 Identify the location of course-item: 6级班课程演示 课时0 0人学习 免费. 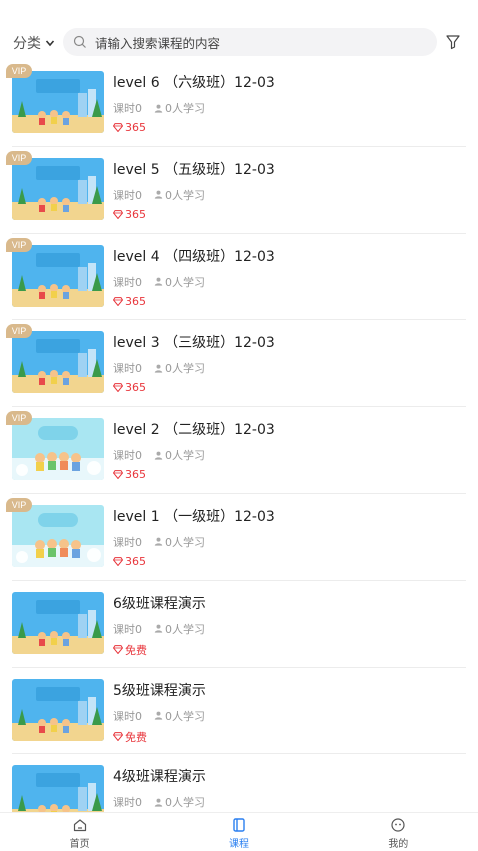
(239, 624).